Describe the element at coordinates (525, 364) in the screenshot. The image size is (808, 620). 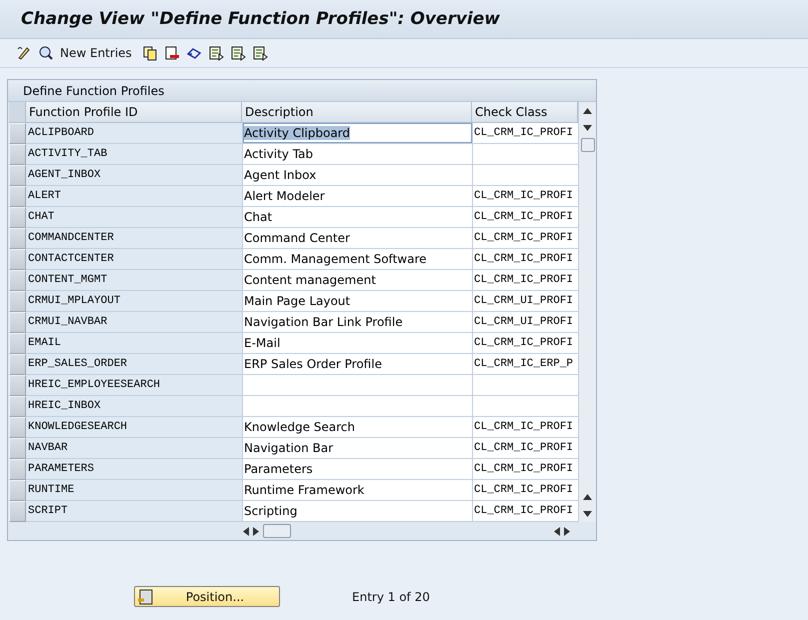
I see `table-cell: CL_CRM_IC_ERP_P` at that location.